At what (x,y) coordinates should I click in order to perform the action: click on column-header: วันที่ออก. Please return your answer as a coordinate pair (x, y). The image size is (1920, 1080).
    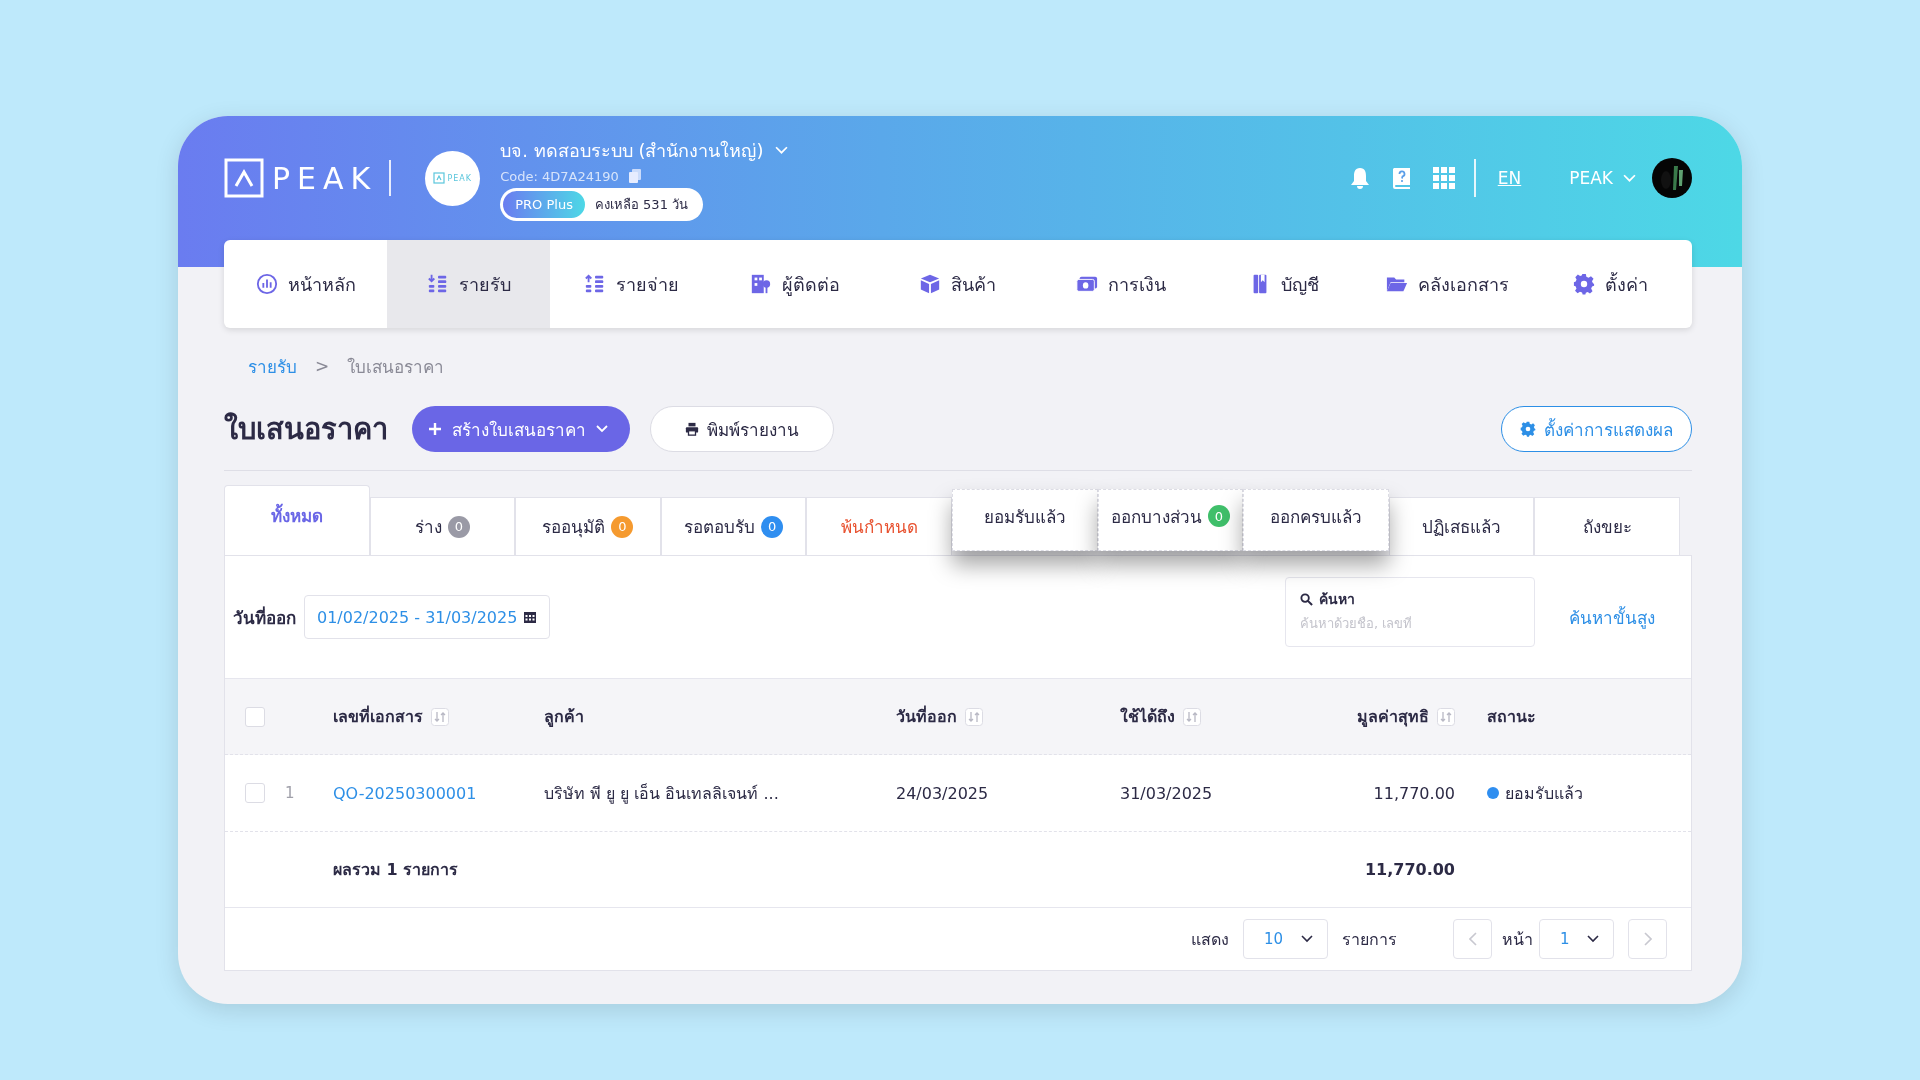
    Looking at the image, I should click on (926, 716).